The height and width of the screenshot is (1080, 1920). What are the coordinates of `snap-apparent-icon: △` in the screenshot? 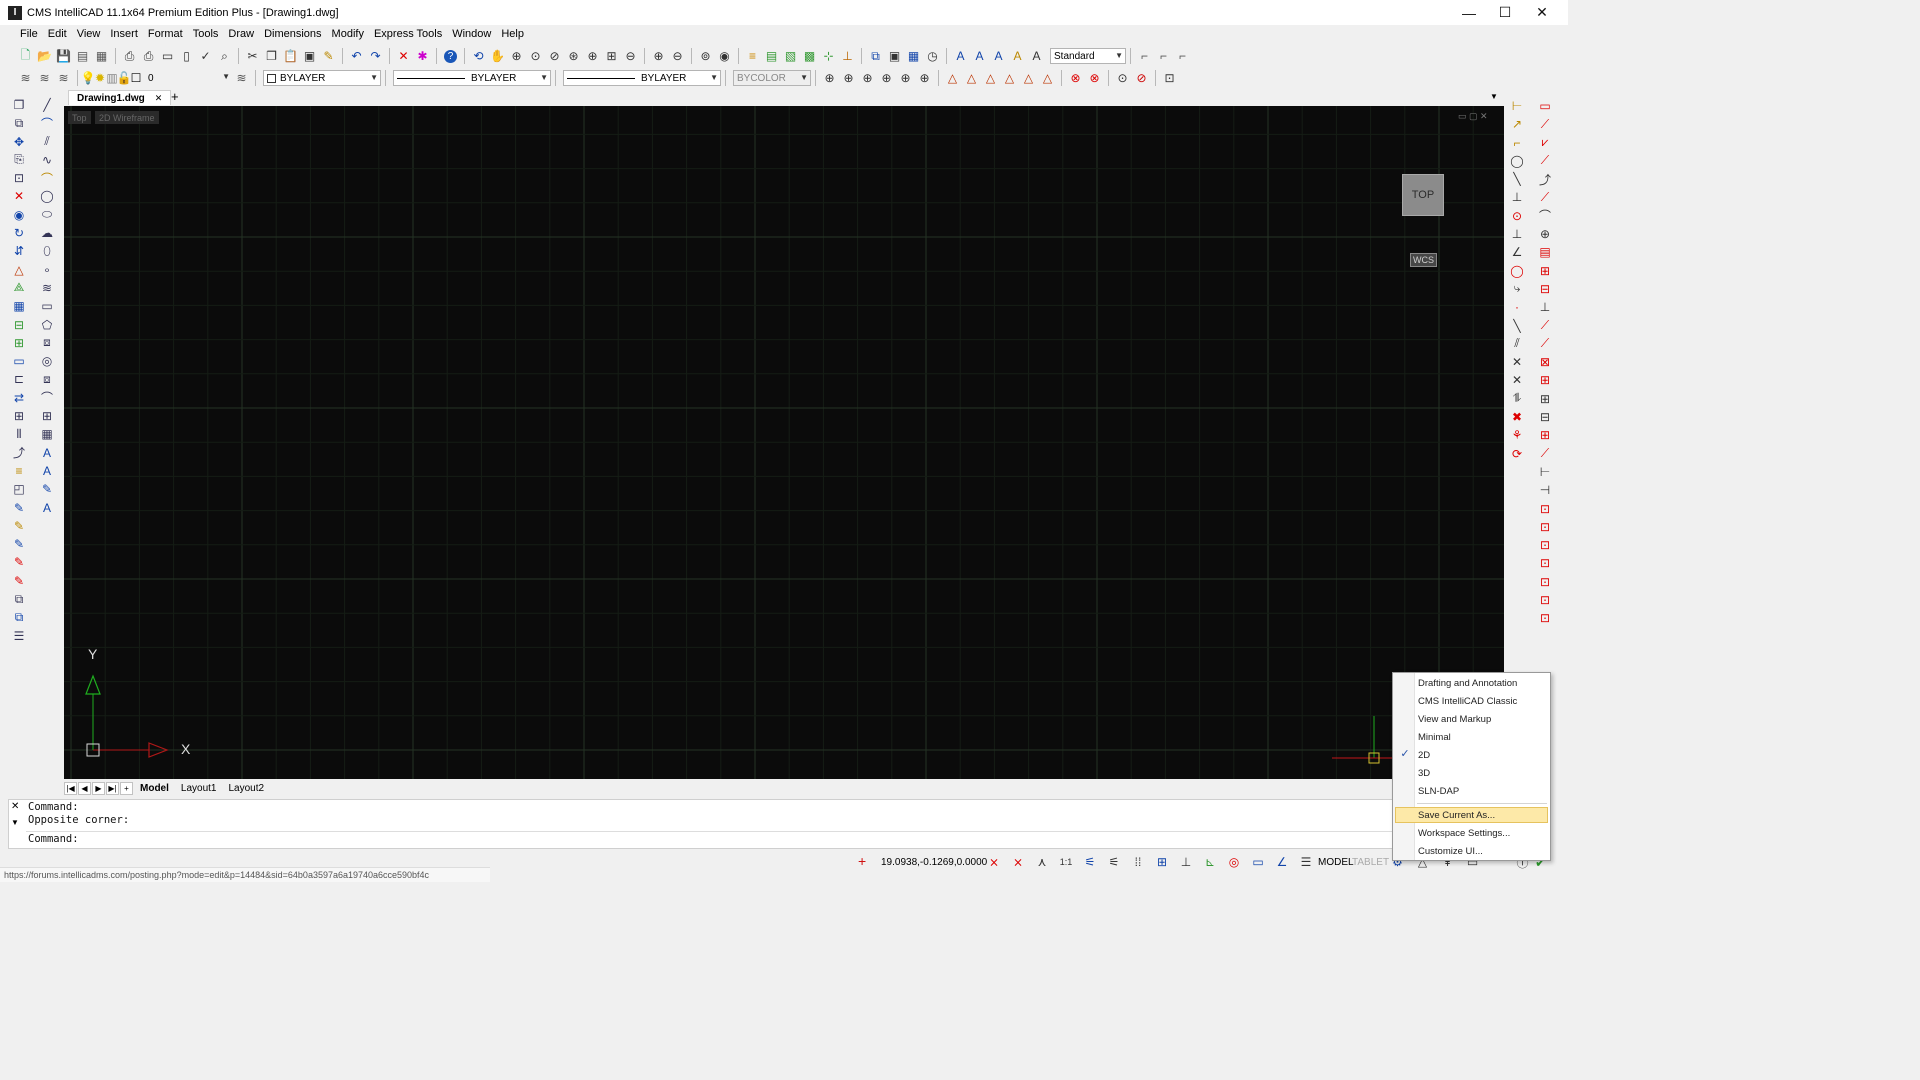 It's located at (1028, 78).